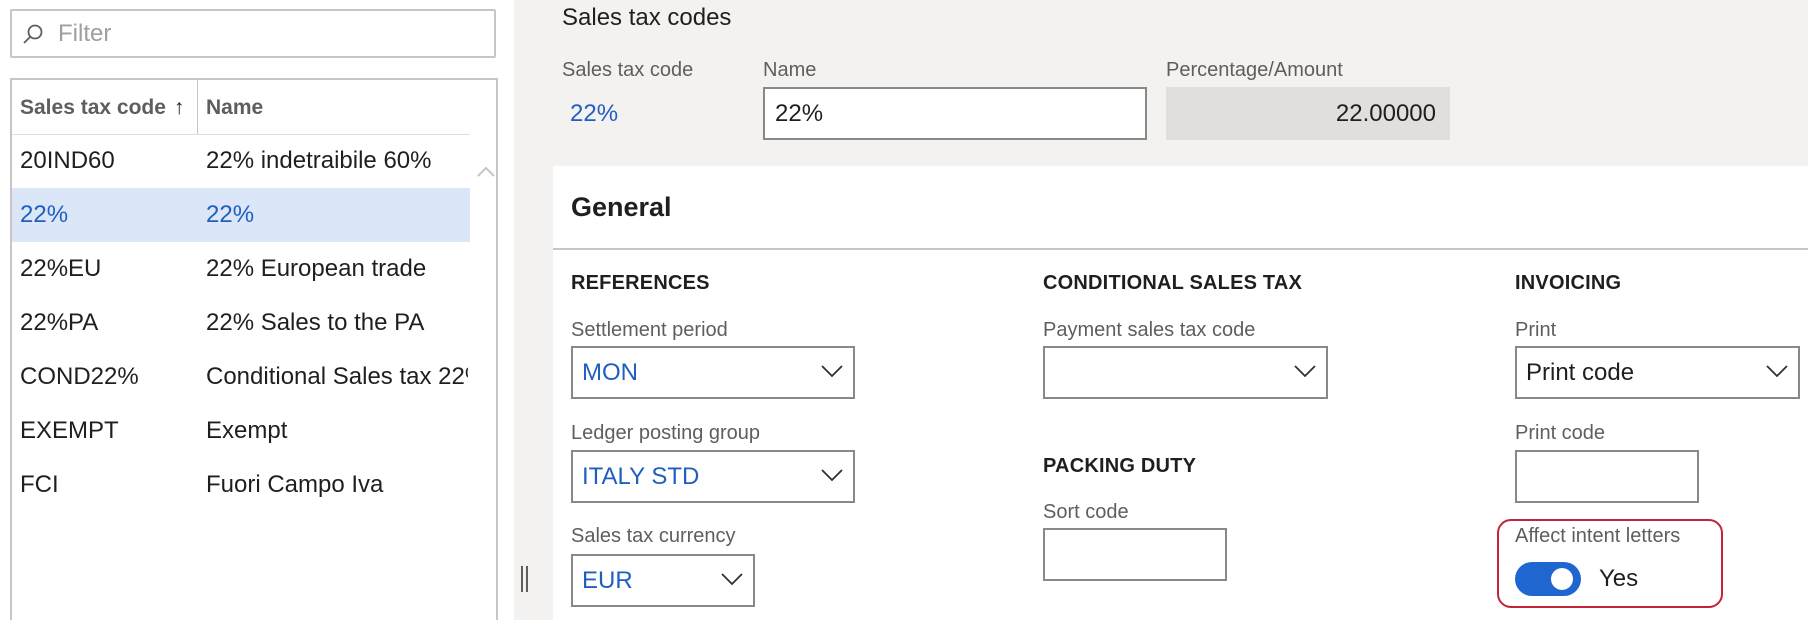 Image resolution: width=1808 pixels, height=620 pixels. Describe the element at coordinates (333, 107) in the screenshot. I see `column-header-name: Name` at that location.